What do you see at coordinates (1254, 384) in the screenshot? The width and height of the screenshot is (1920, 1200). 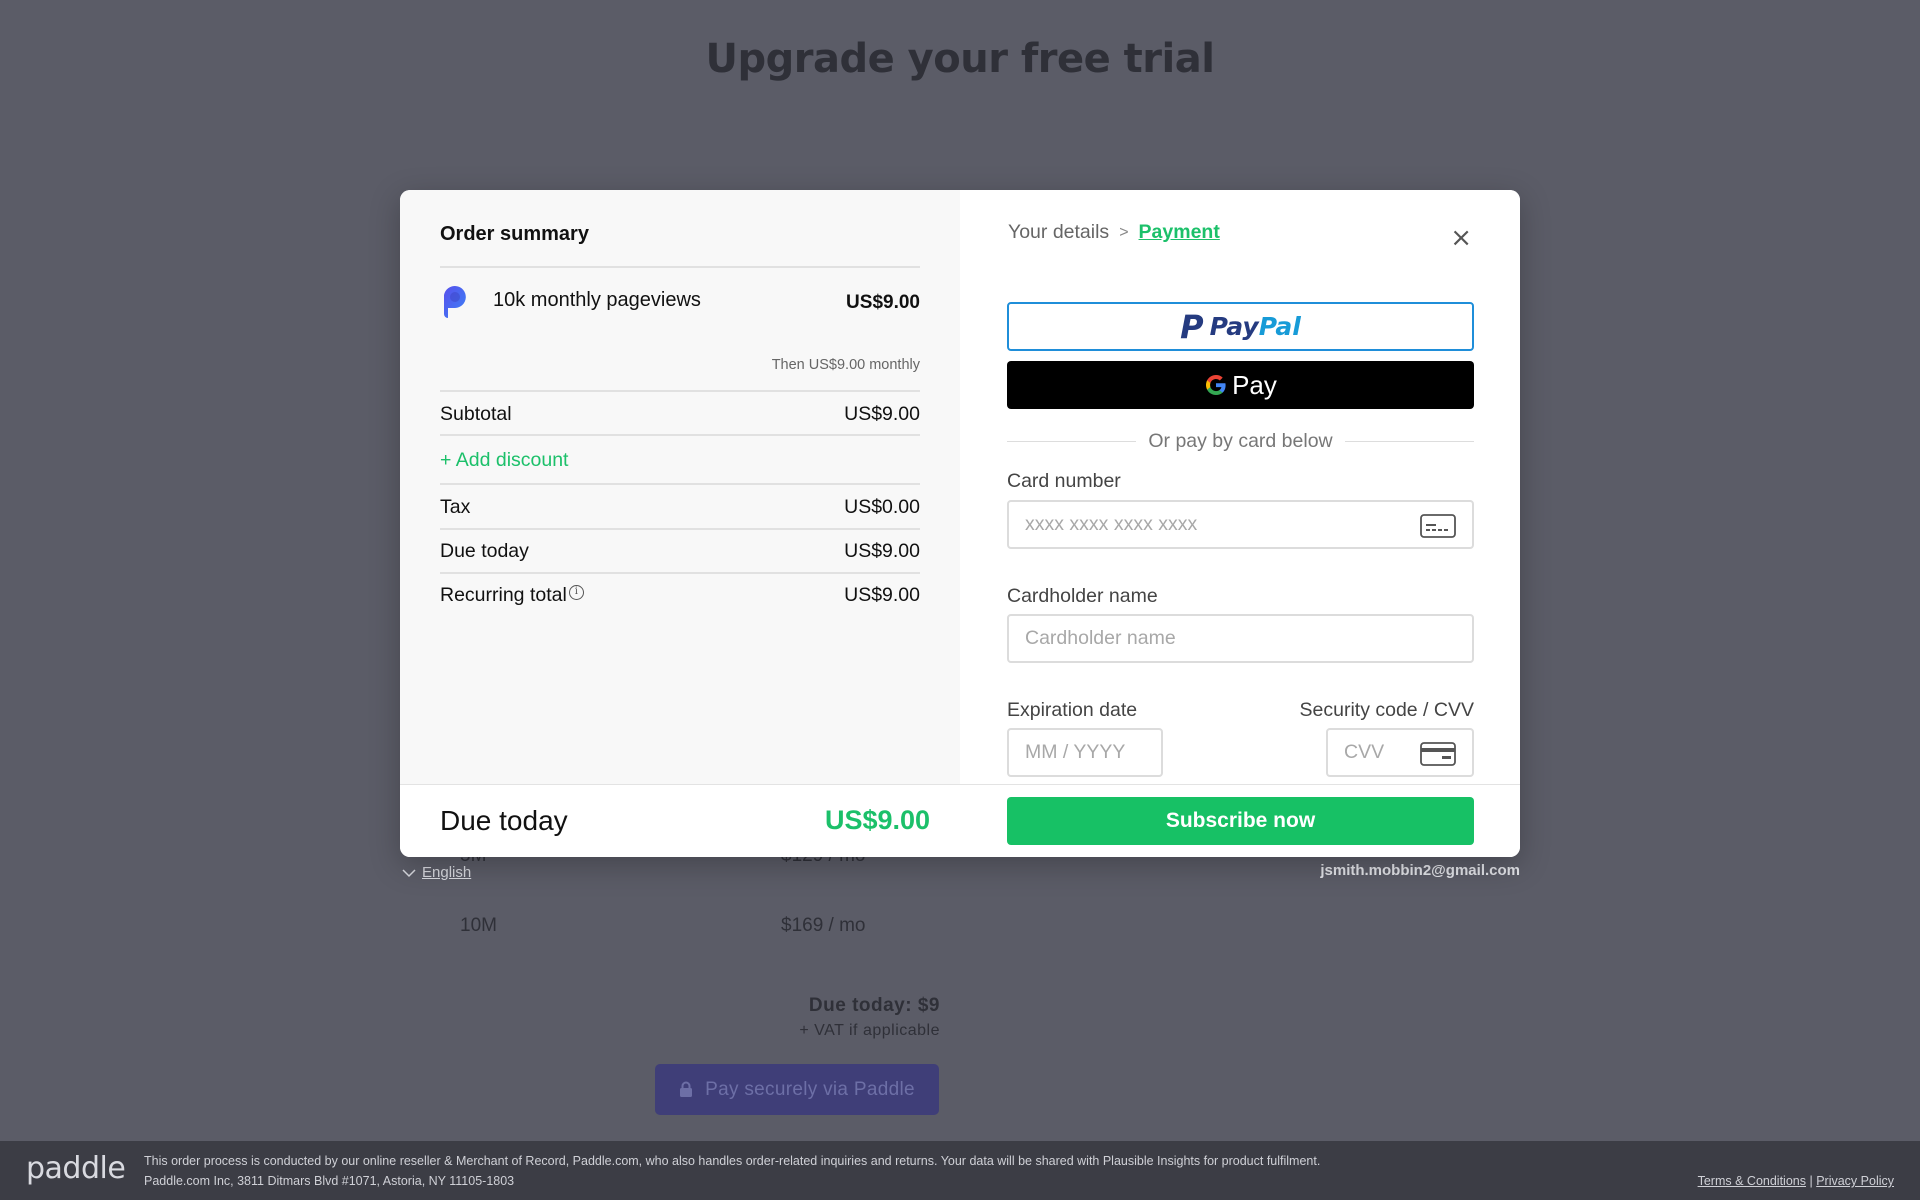 I see `google-pay-label: Pay` at bounding box center [1254, 384].